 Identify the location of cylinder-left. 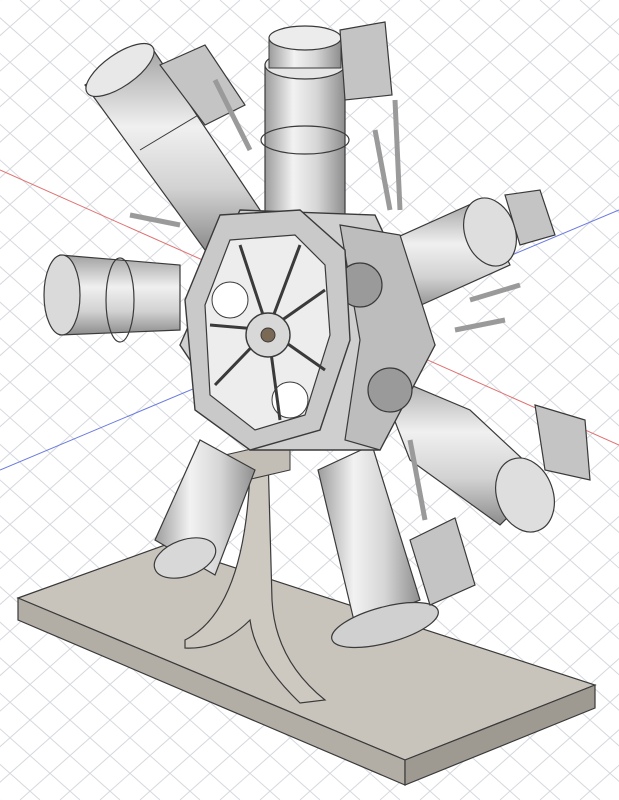
(112, 298).